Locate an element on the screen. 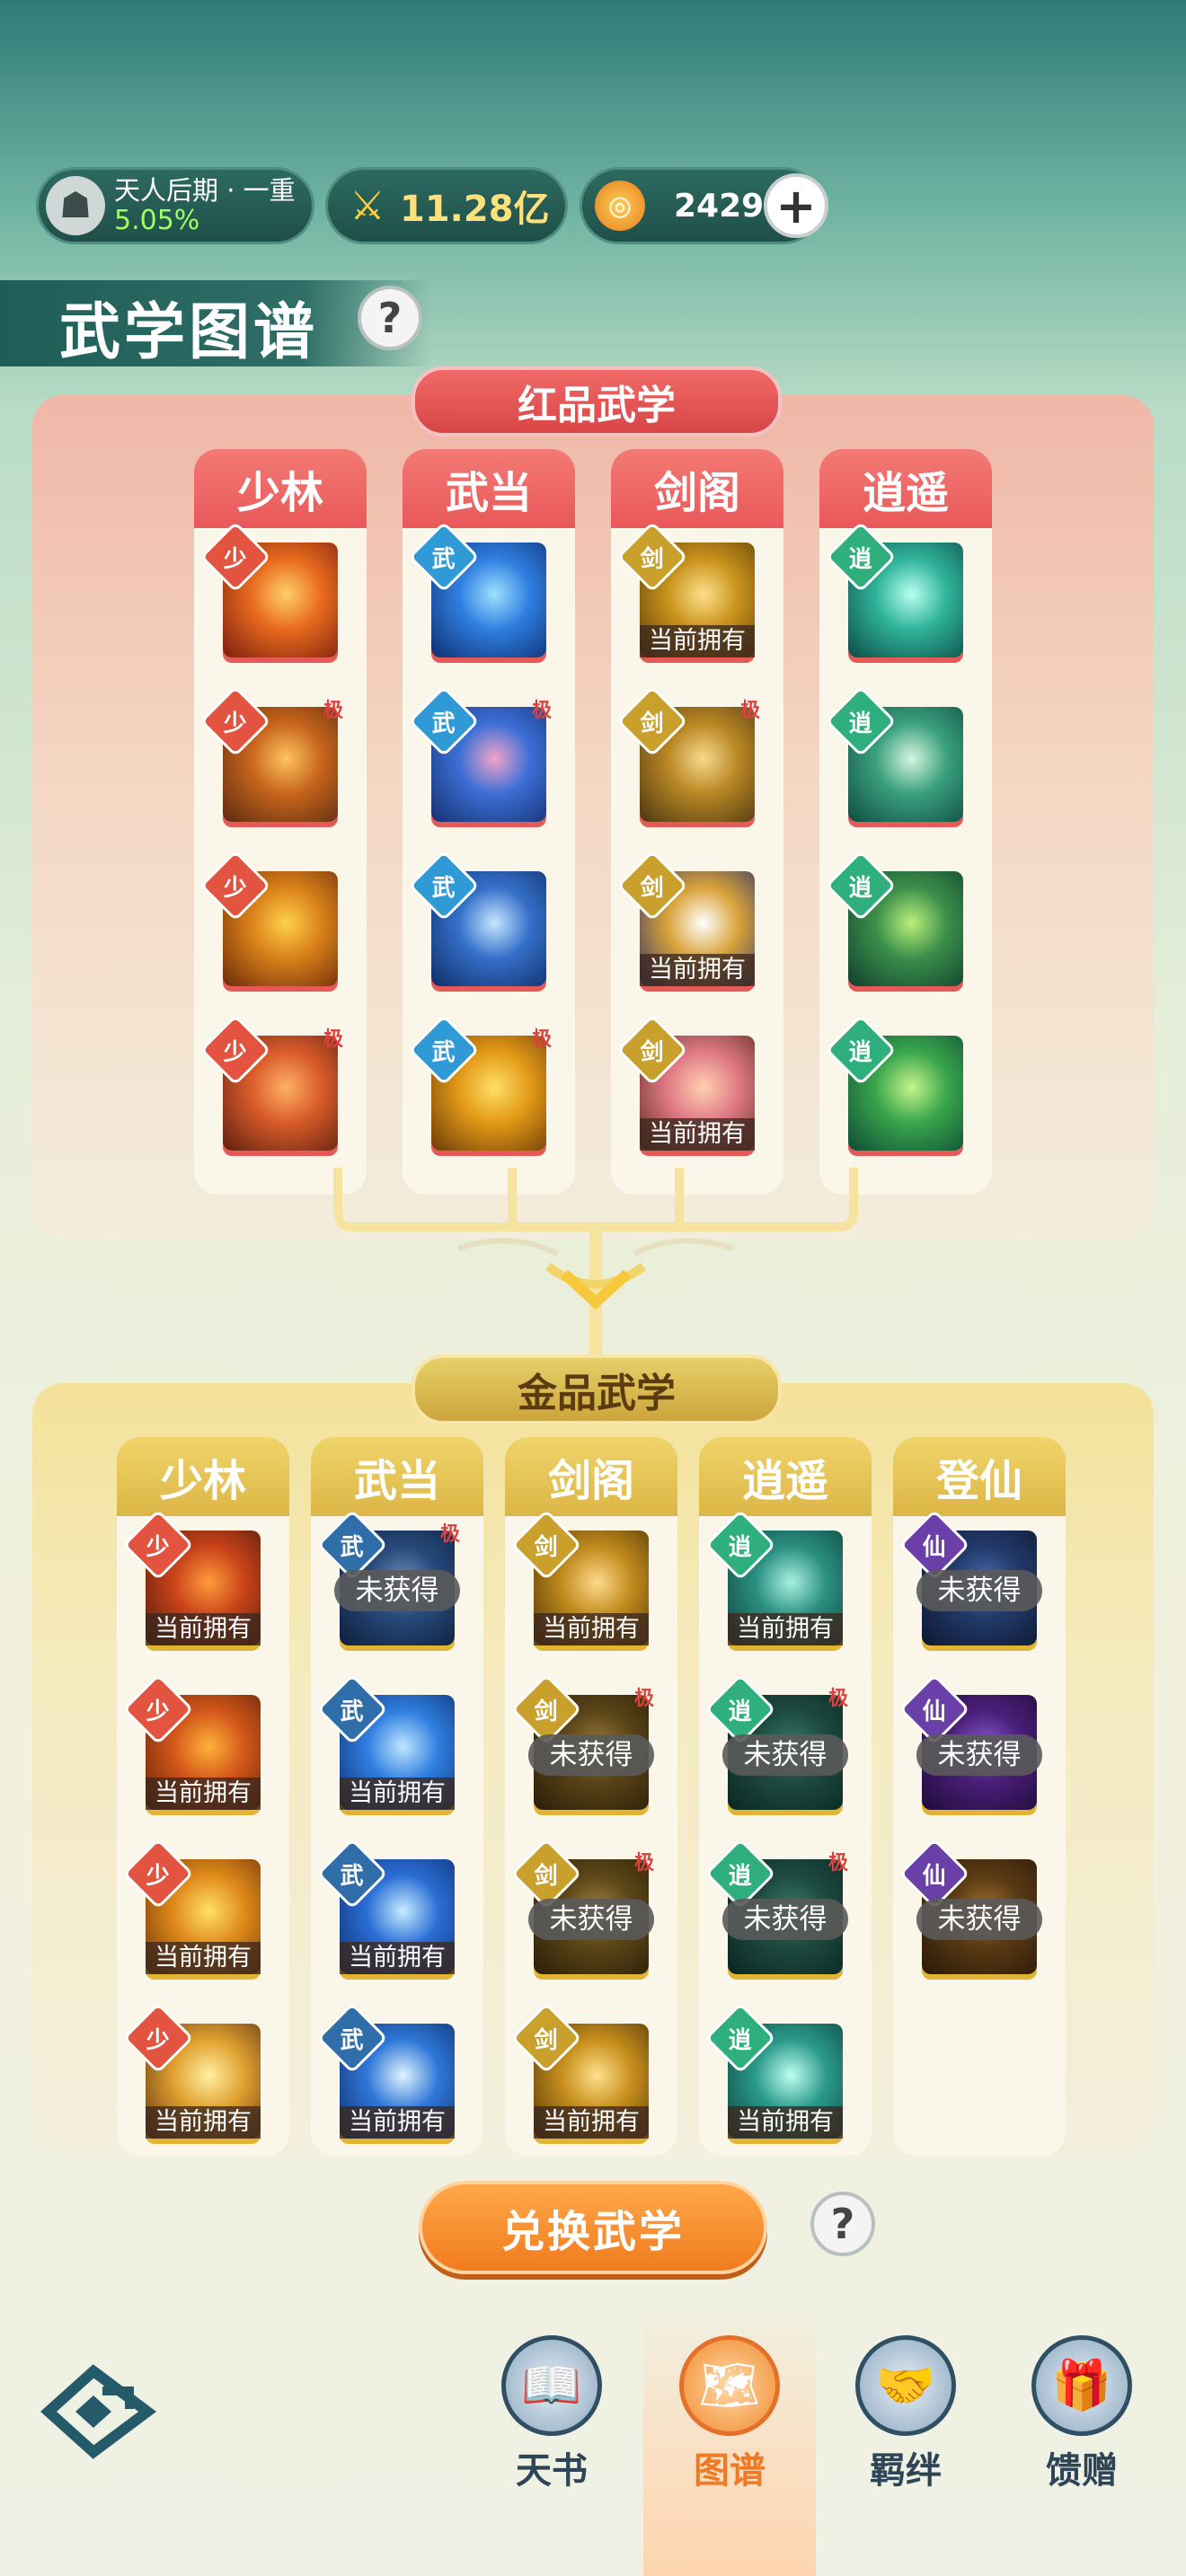 The image size is (1186, 2576). nav-tab-label: 图谱 is located at coordinates (730, 2471).